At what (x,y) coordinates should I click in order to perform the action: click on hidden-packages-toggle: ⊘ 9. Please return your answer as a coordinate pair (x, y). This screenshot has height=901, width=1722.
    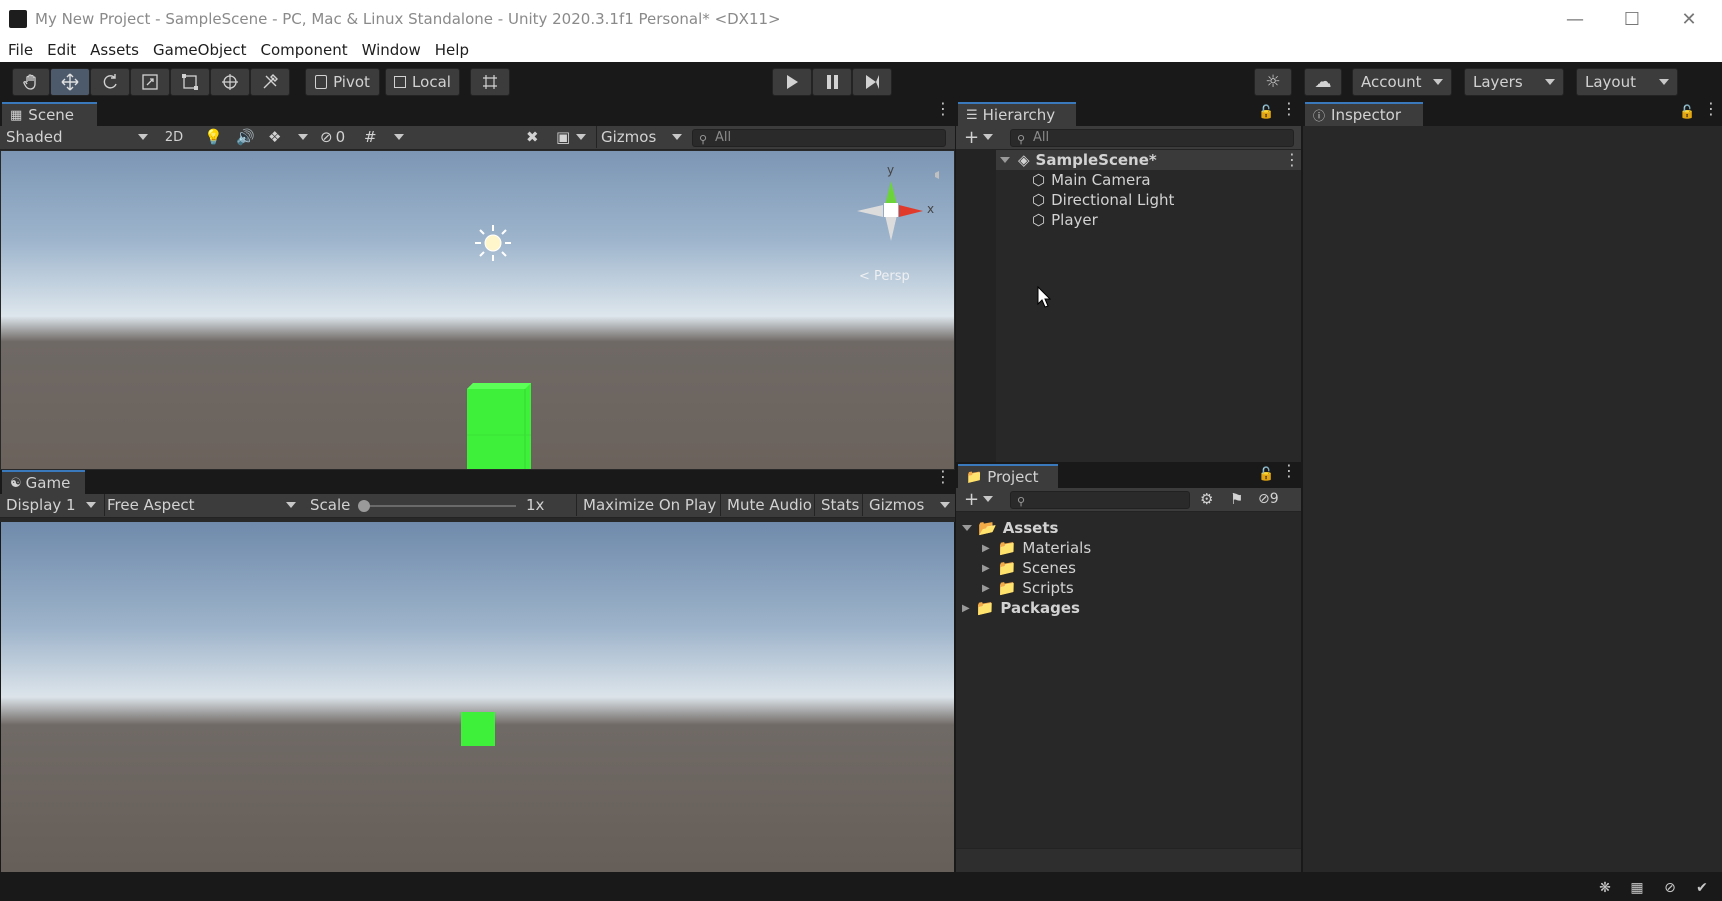
    Looking at the image, I should click on (1268, 499).